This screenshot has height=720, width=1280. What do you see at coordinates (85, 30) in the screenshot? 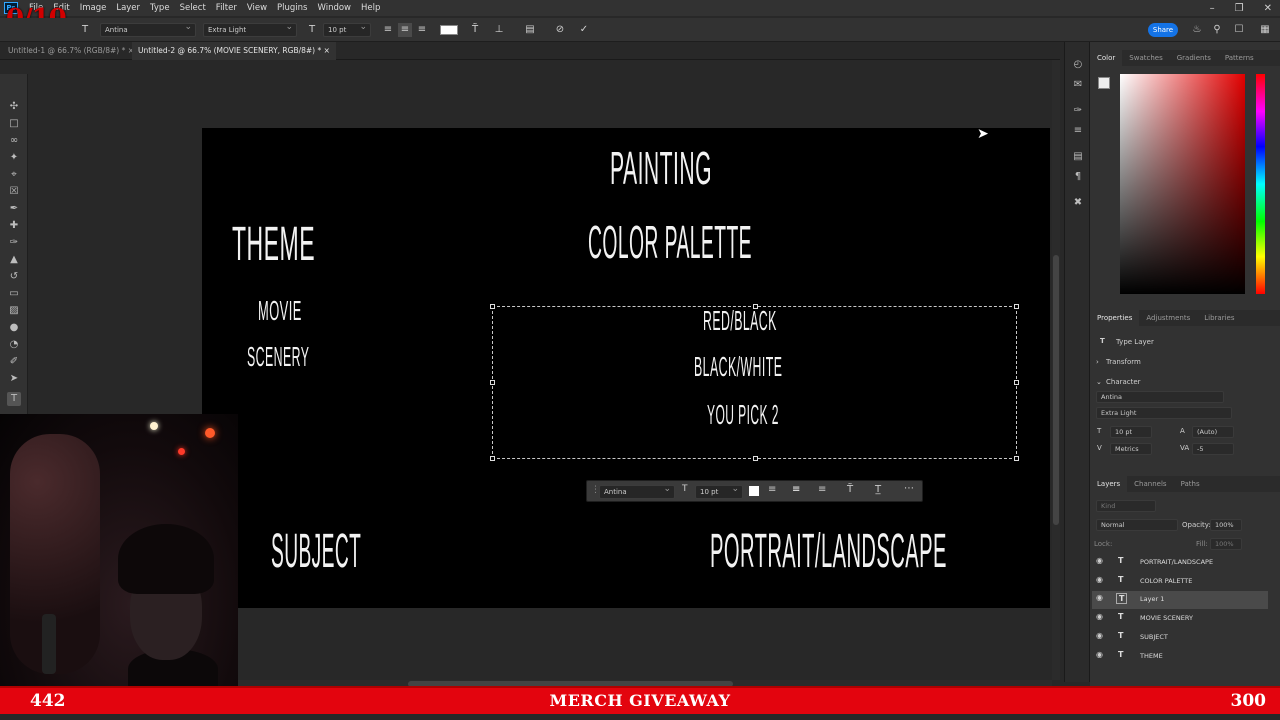
I see `type-tool-icon: T` at bounding box center [85, 30].